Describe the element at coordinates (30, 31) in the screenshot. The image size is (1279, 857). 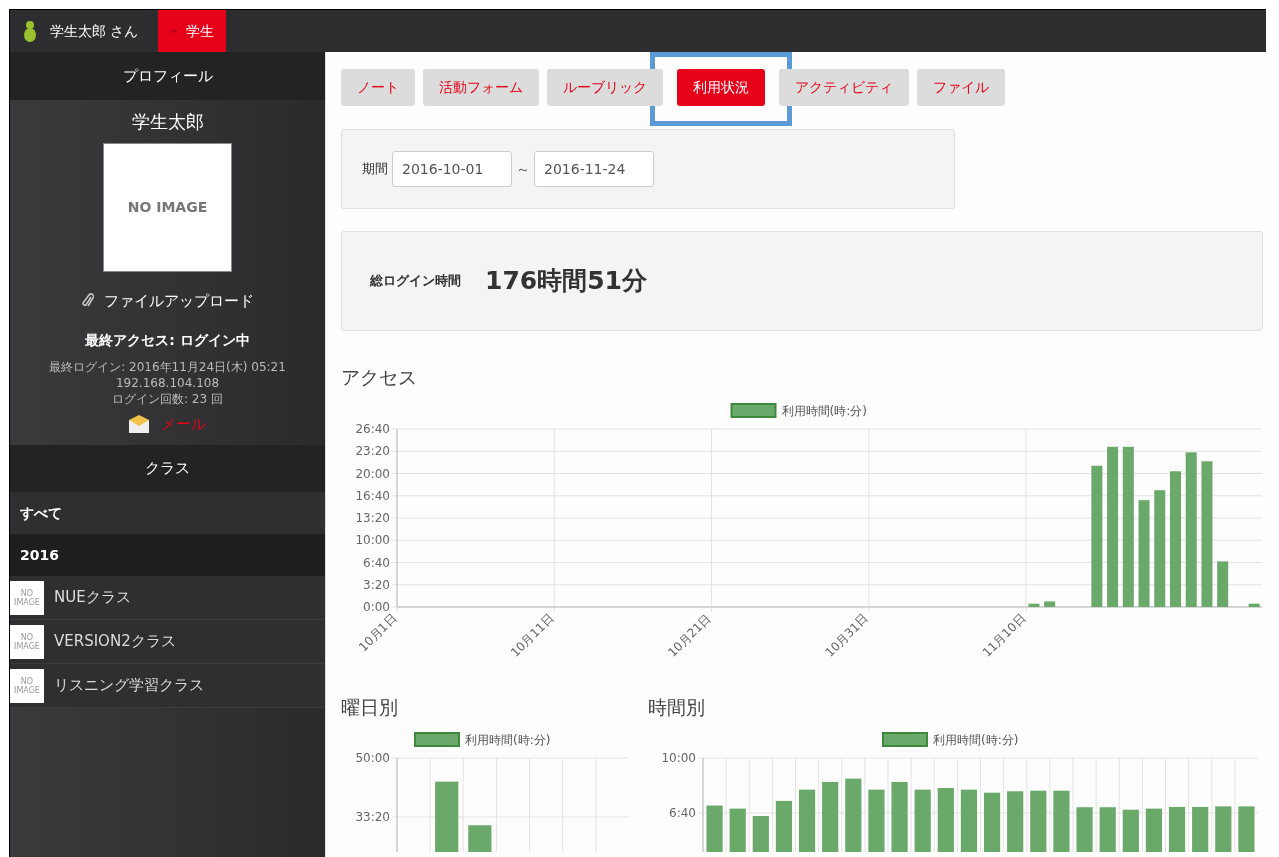
I see `user-icon` at that location.